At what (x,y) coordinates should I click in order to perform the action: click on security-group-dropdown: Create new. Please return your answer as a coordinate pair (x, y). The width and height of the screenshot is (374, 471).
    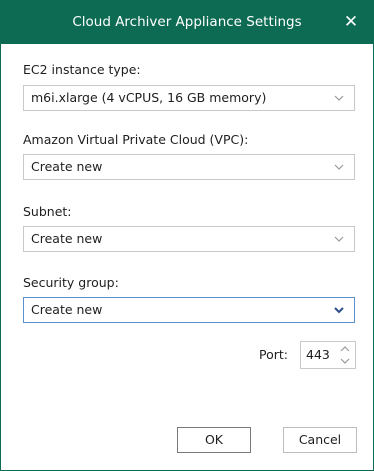
    Looking at the image, I should click on (189, 310).